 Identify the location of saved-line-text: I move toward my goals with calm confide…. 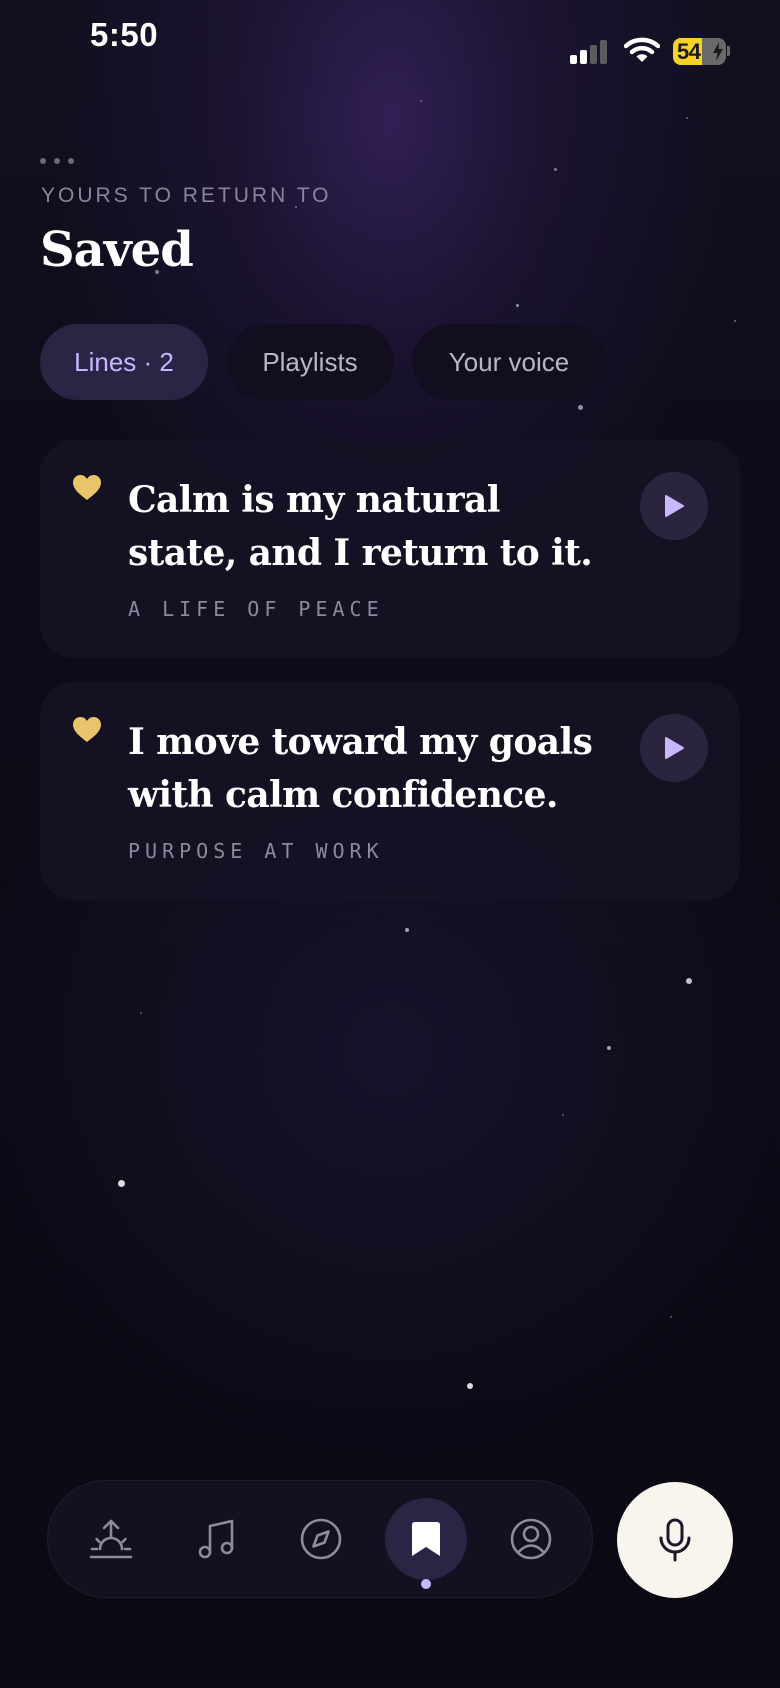
(360, 768).